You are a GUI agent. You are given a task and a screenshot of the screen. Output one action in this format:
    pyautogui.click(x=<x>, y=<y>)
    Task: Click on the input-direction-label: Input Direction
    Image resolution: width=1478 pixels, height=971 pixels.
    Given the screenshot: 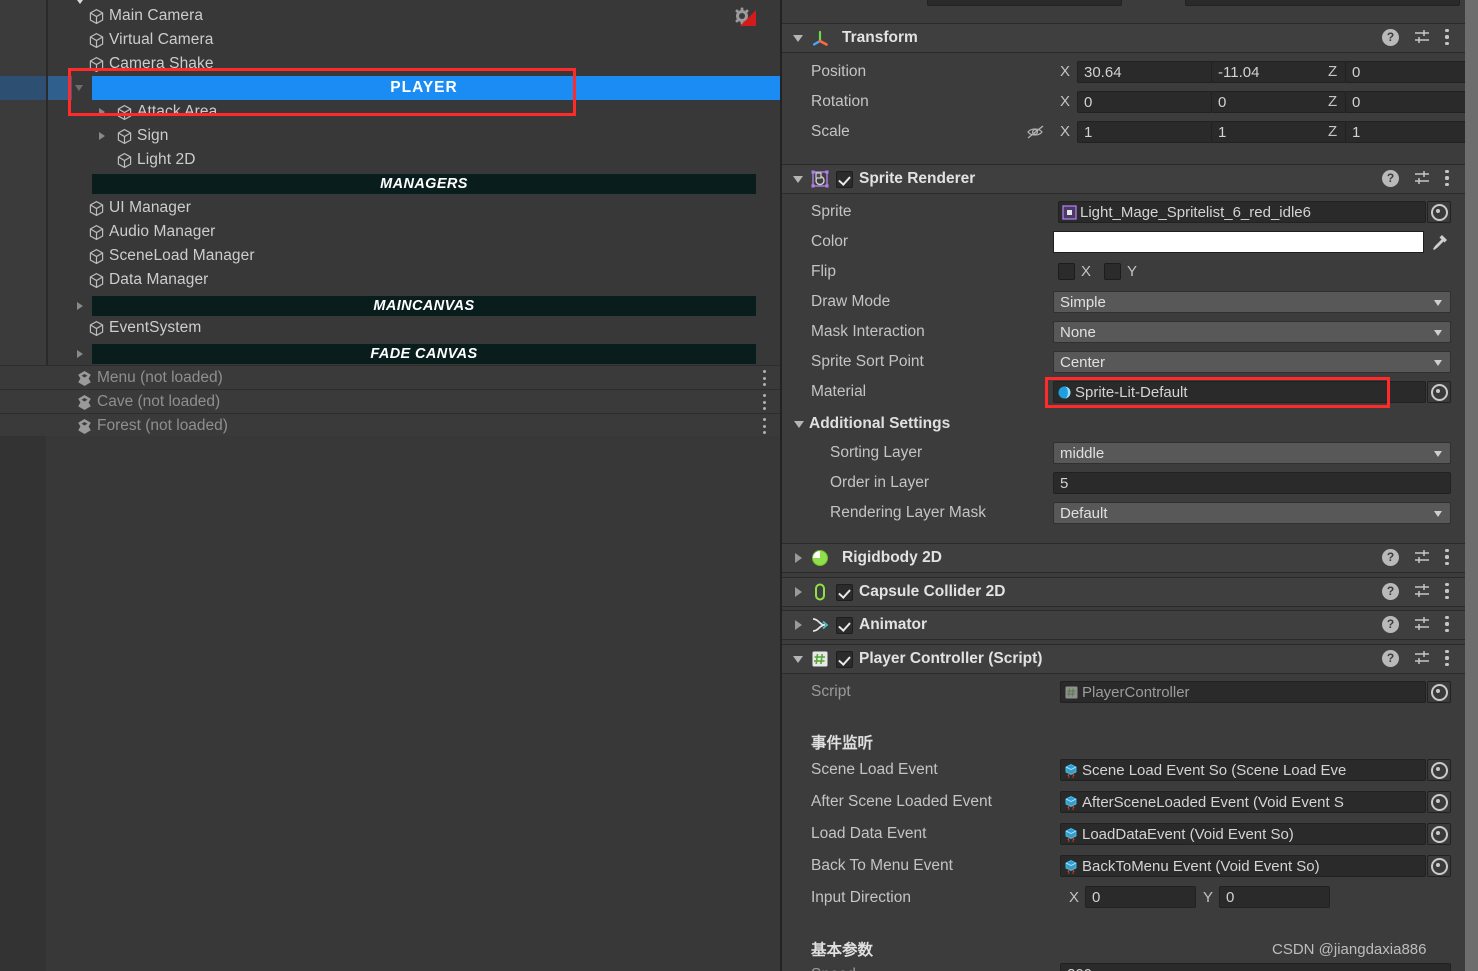 What is the action you would take?
    pyautogui.click(x=861, y=897)
    